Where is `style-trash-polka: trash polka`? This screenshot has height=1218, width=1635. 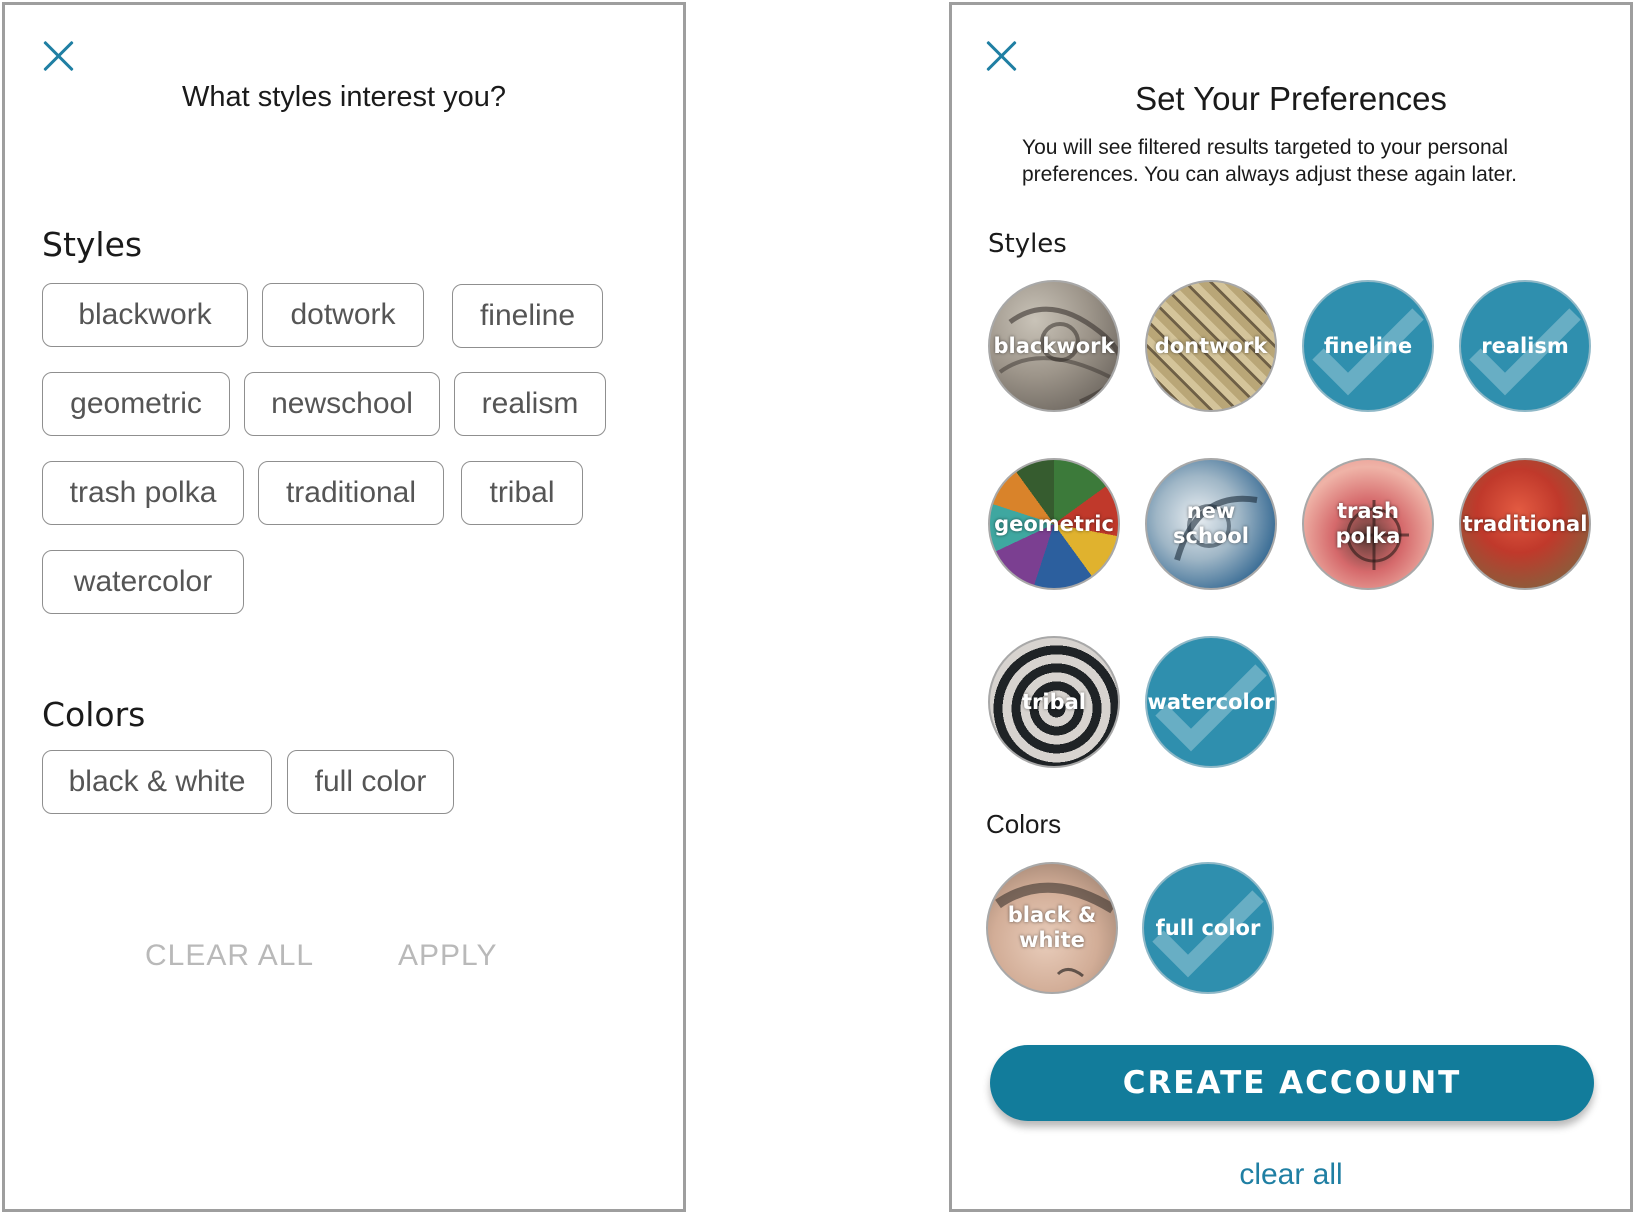
style-trash-polka: trash polka is located at coordinates (1368, 524).